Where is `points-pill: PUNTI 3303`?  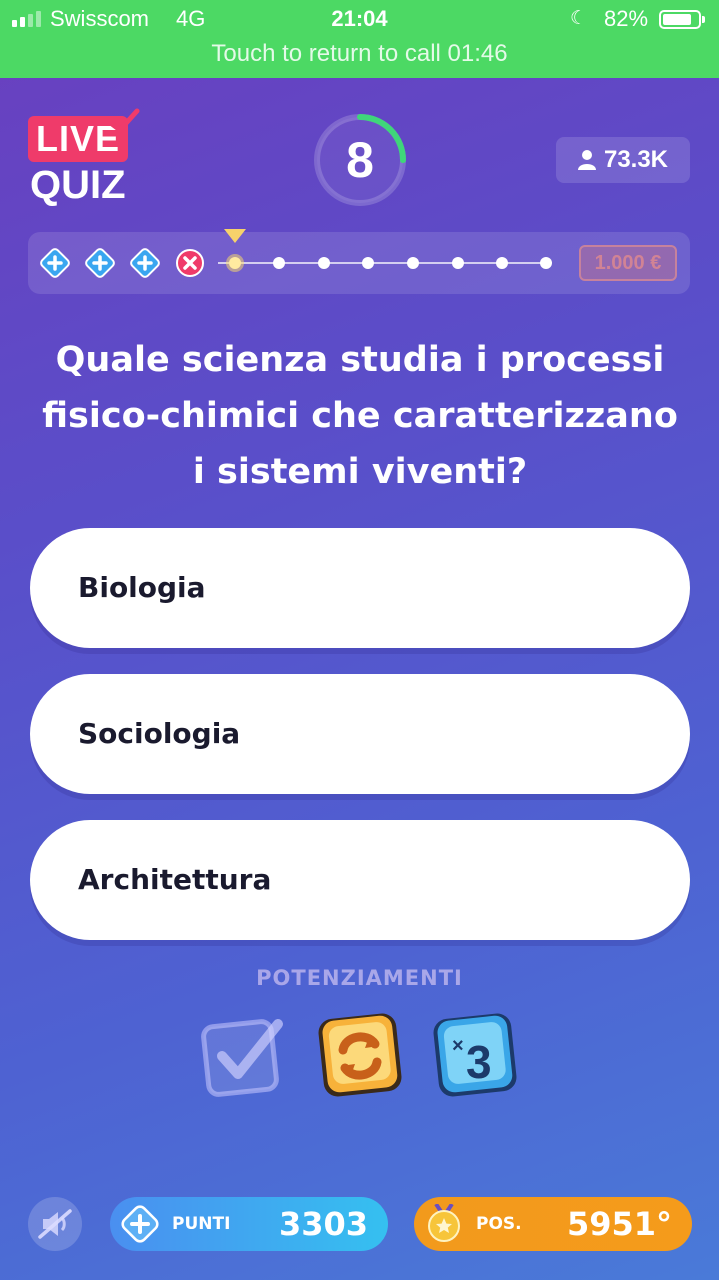 points-pill: PUNTI 3303 is located at coordinates (249, 1224).